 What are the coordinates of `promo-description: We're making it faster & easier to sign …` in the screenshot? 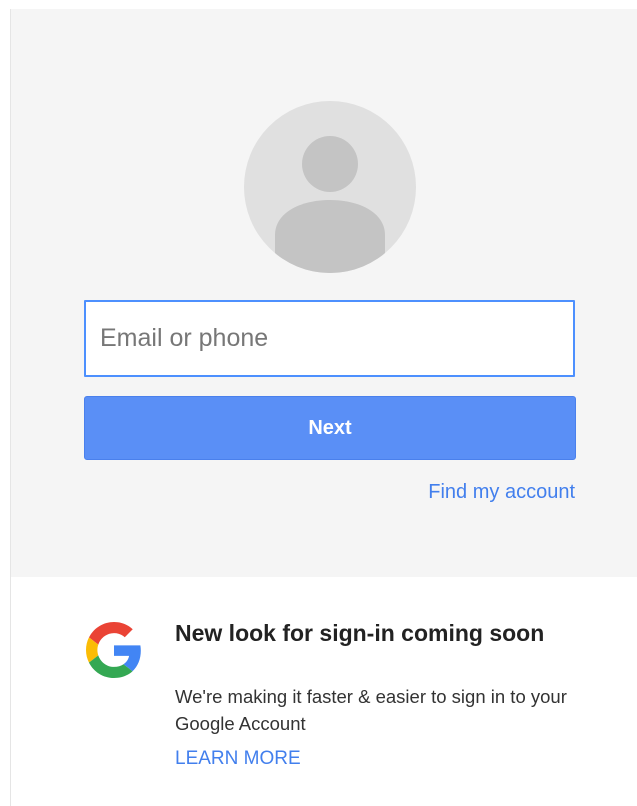 It's located at (371, 710).